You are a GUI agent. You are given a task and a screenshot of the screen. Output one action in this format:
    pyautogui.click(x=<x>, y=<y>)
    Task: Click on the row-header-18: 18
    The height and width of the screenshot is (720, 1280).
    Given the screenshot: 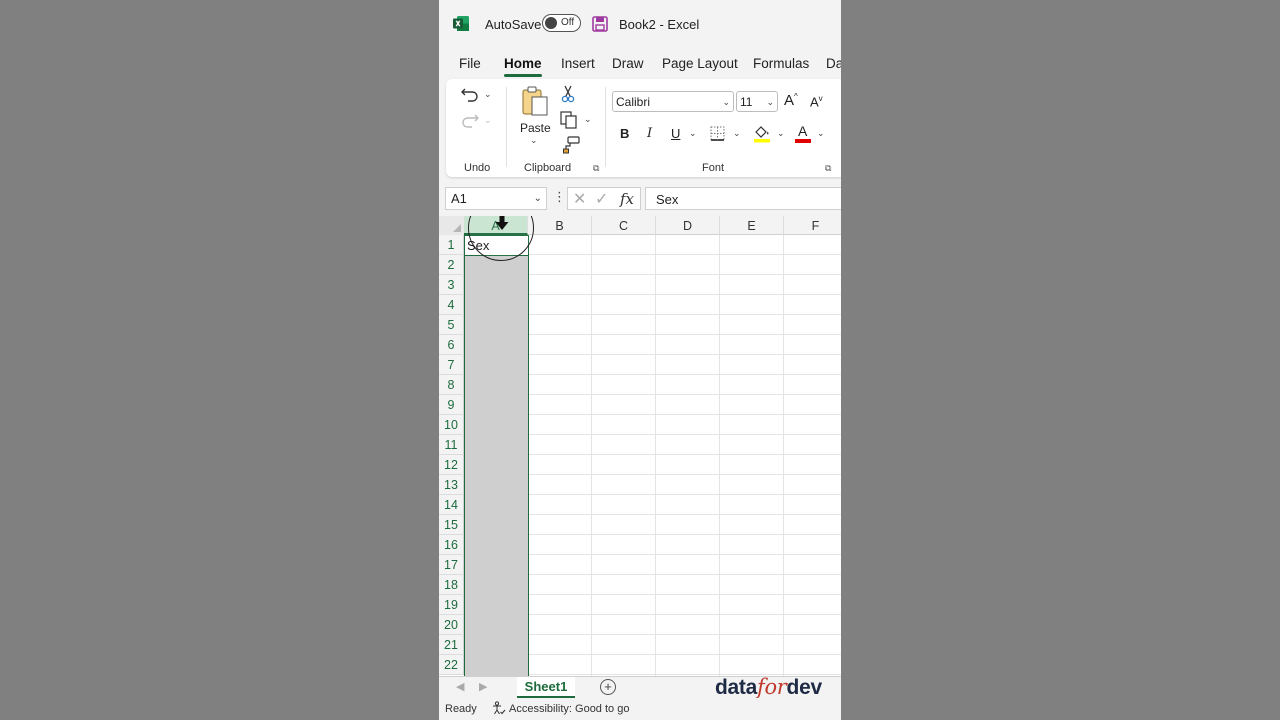 What is the action you would take?
    pyautogui.click(x=451, y=585)
    